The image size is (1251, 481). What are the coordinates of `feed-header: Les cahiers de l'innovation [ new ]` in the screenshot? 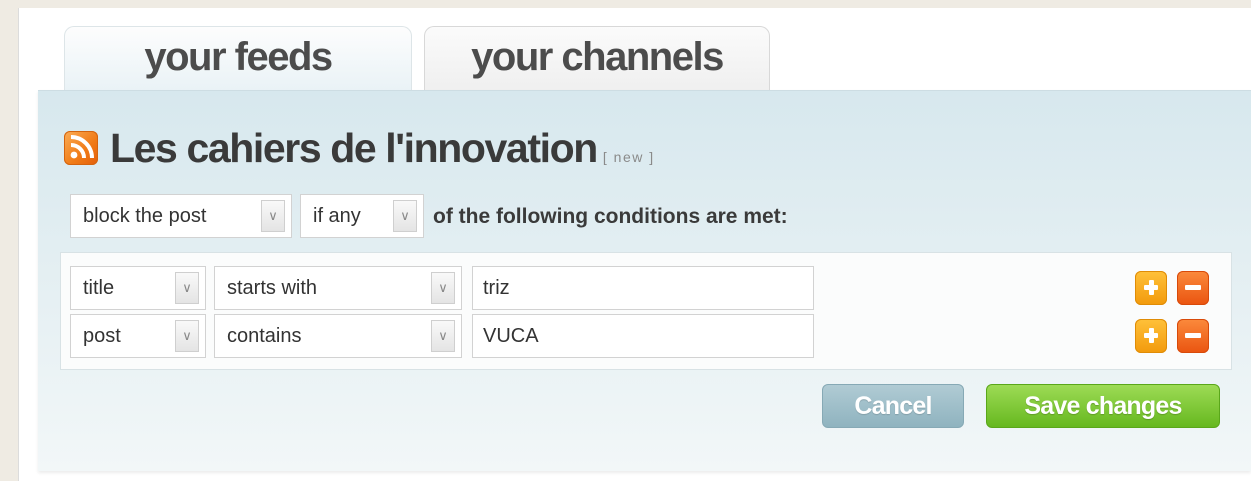 It's located at (359, 148).